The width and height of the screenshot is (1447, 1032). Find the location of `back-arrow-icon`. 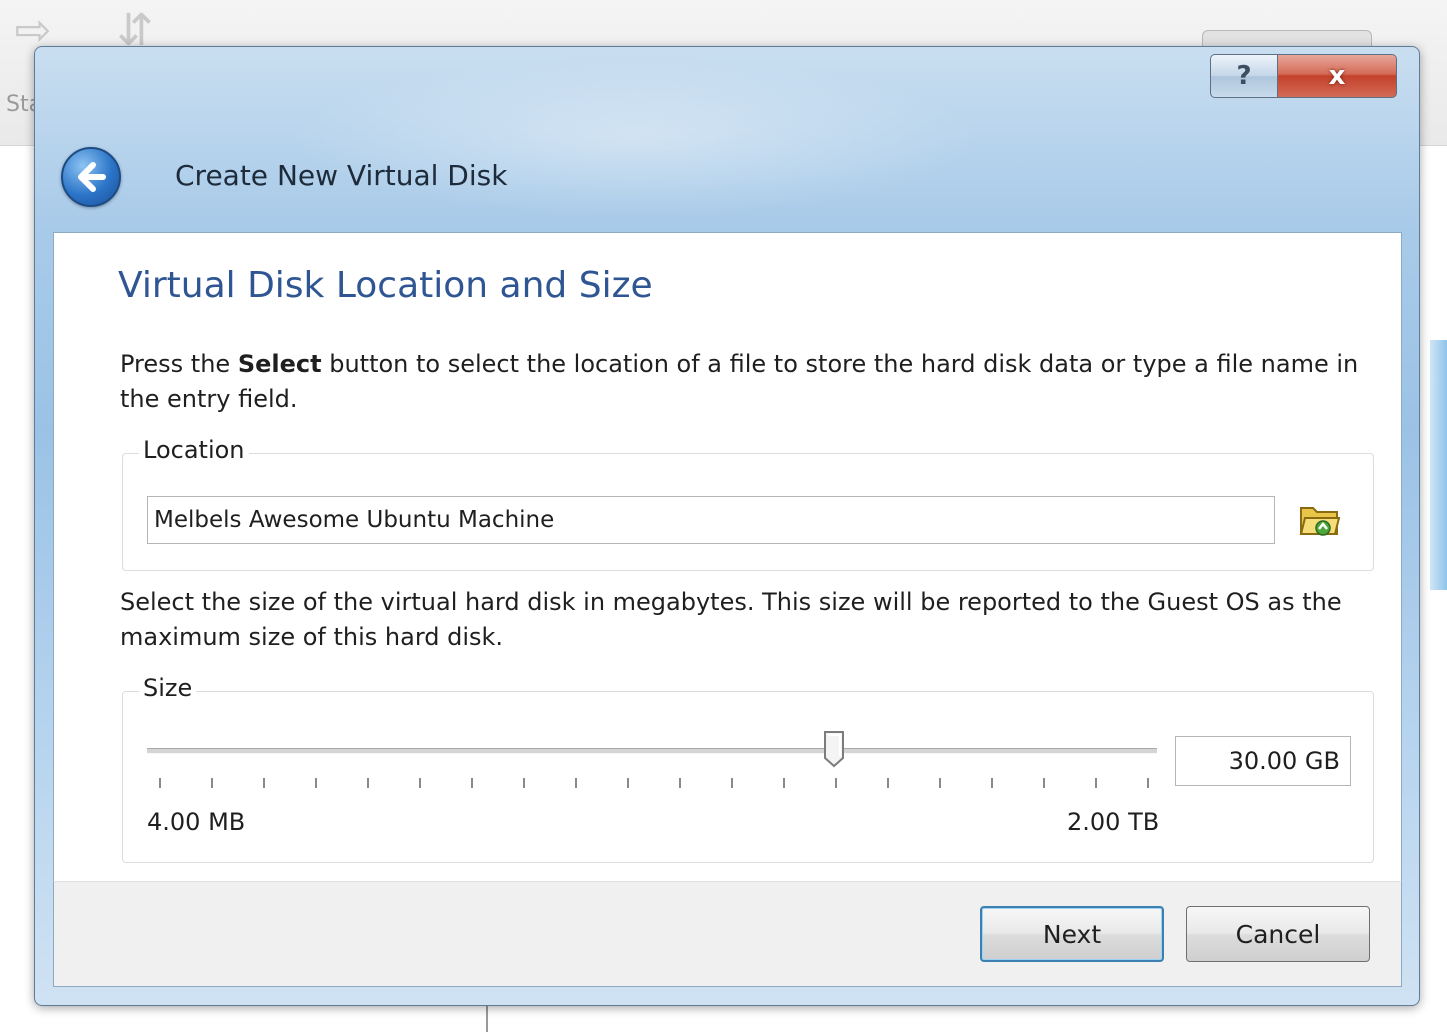

back-arrow-icon is located at coordinates (92, 177).